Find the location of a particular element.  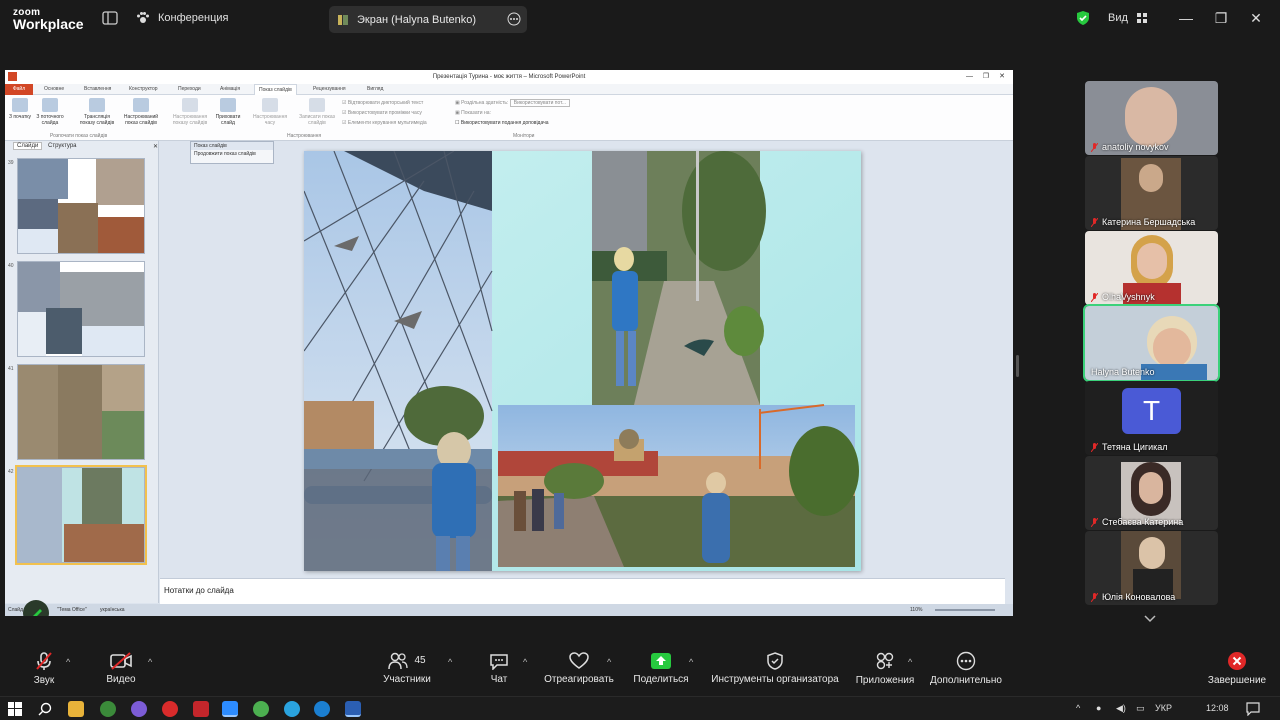

popup-continue-item: Продовжити показ слайдів is located at coordinates (232, 154).